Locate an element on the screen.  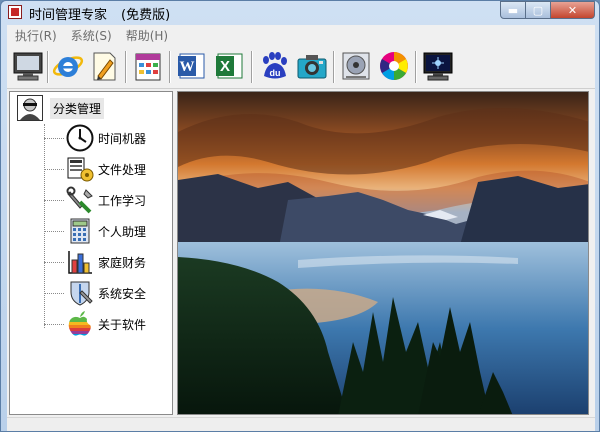
menu-help: 帮助(H) is located at coordinates (147, 35).